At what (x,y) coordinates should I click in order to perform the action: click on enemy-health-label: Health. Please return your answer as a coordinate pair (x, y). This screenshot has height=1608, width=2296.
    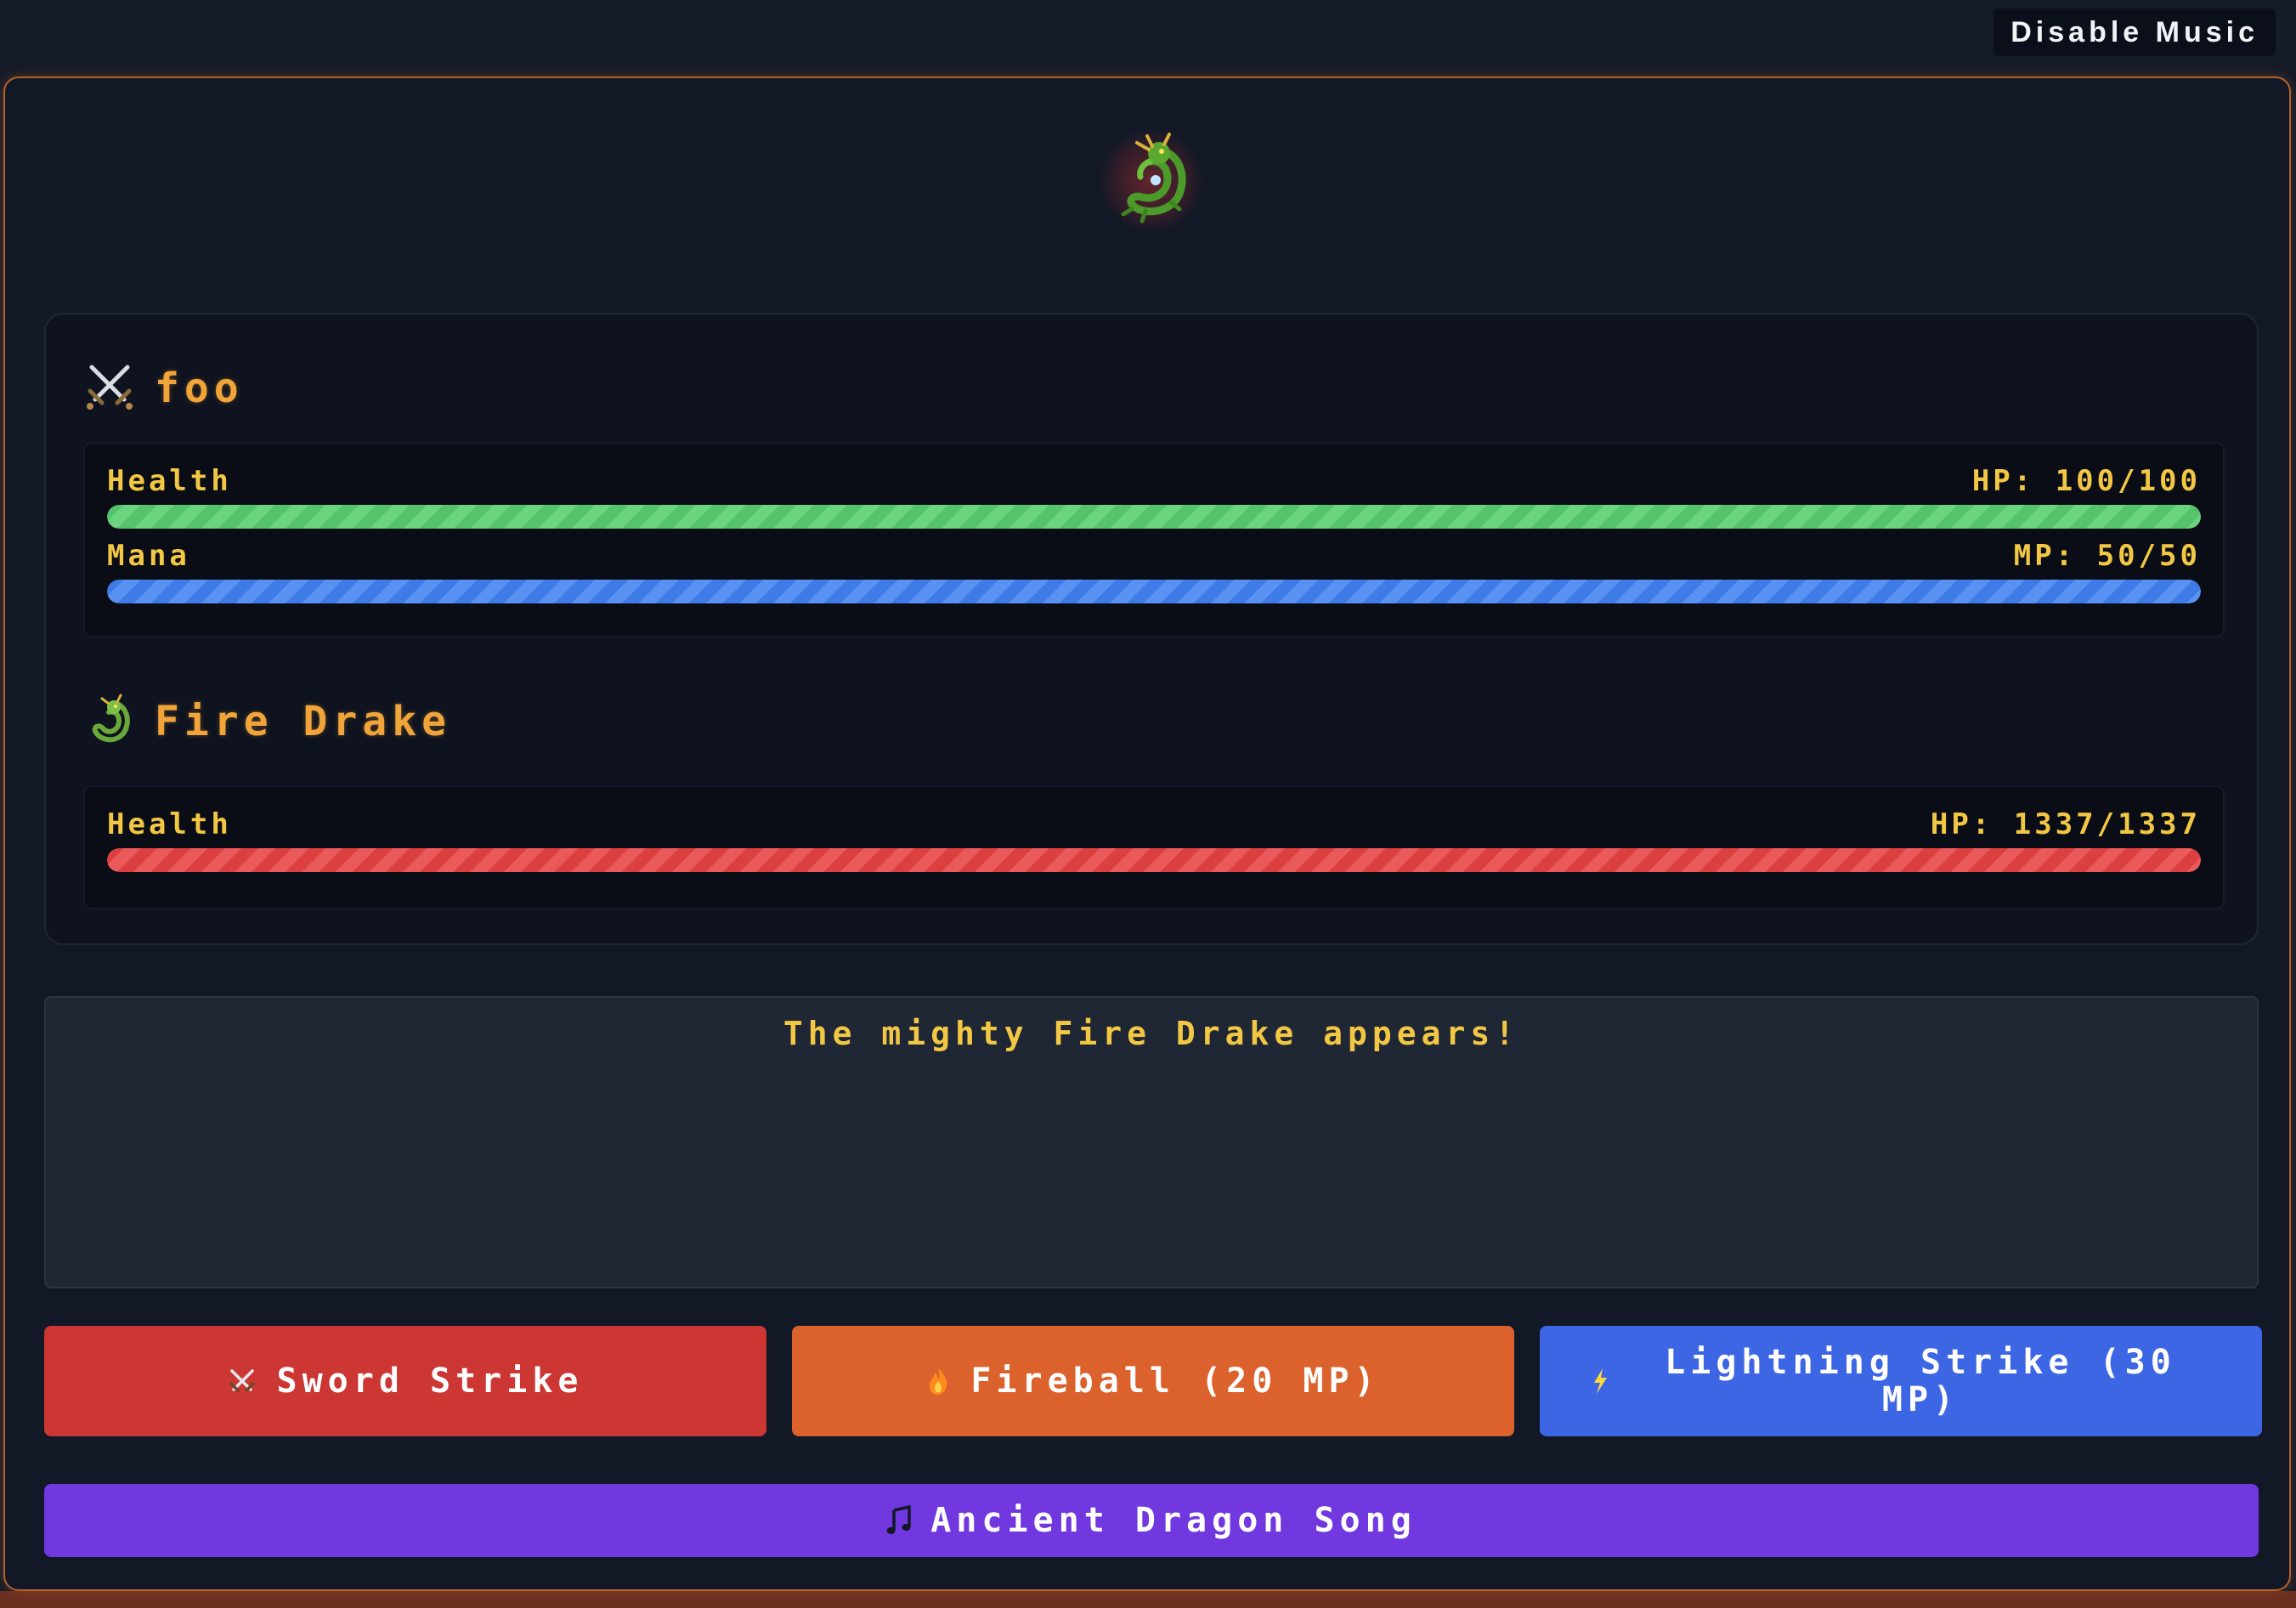
    Looking at the image, I should click on (169, 824).